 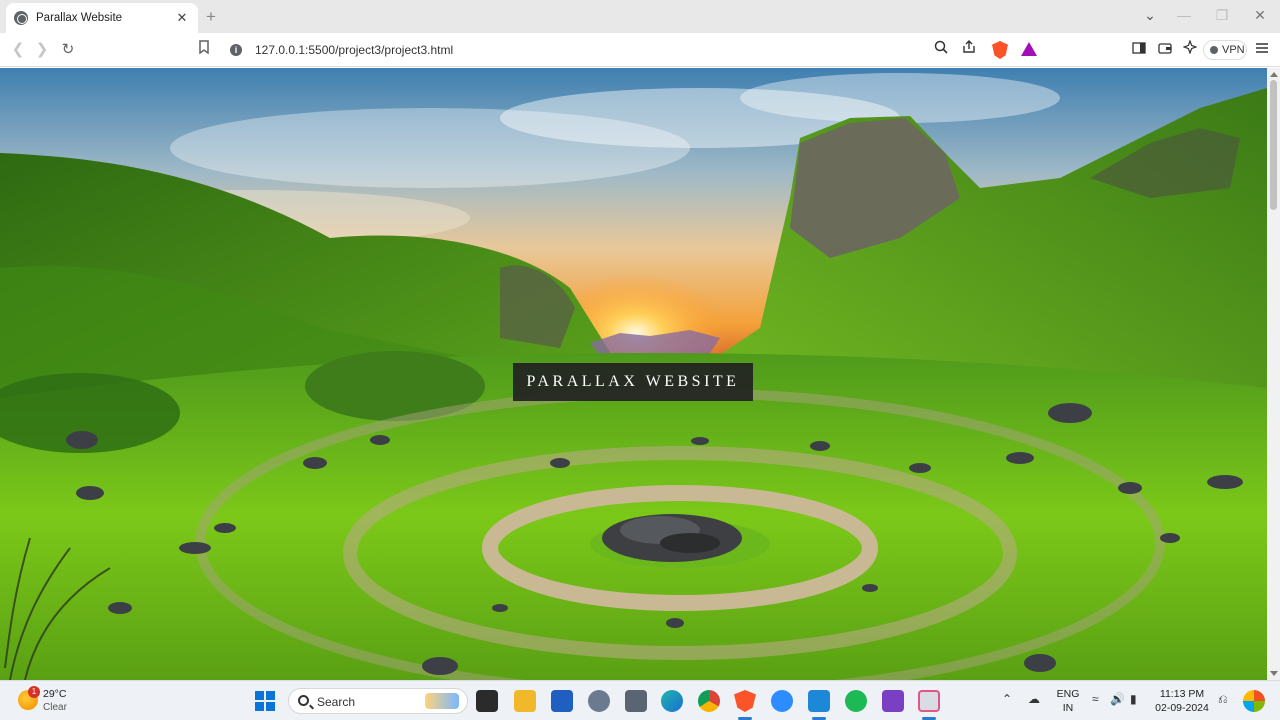 What do you see at coordinates (68, 50) in the screenshot?
I see `reload-icon: ↻` at bounding box center [68, 50].